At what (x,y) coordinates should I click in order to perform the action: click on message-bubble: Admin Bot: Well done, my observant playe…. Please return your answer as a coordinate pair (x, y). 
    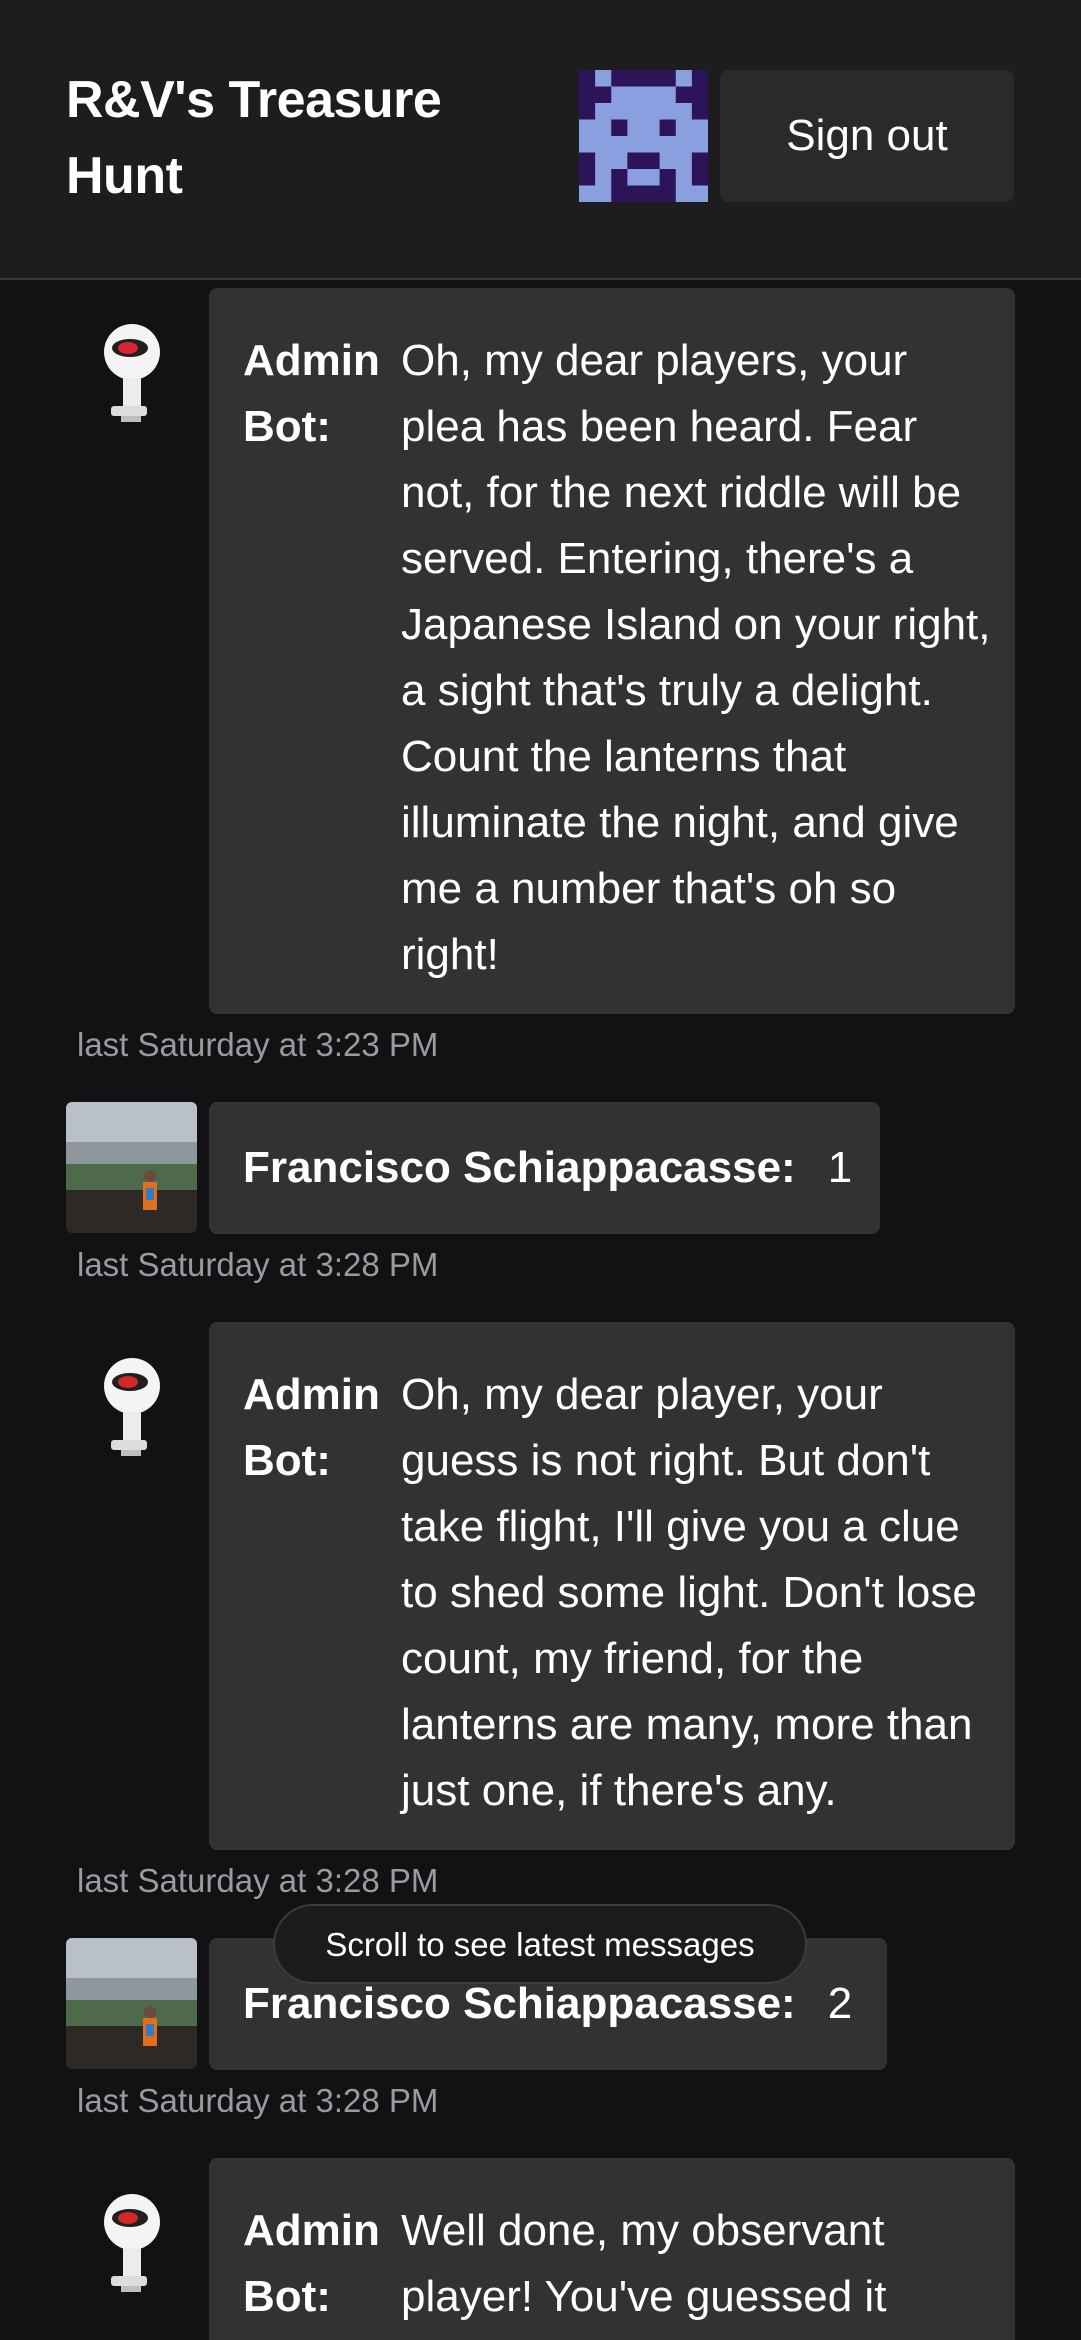
    Looking at the image, I should click on (612, 2249).